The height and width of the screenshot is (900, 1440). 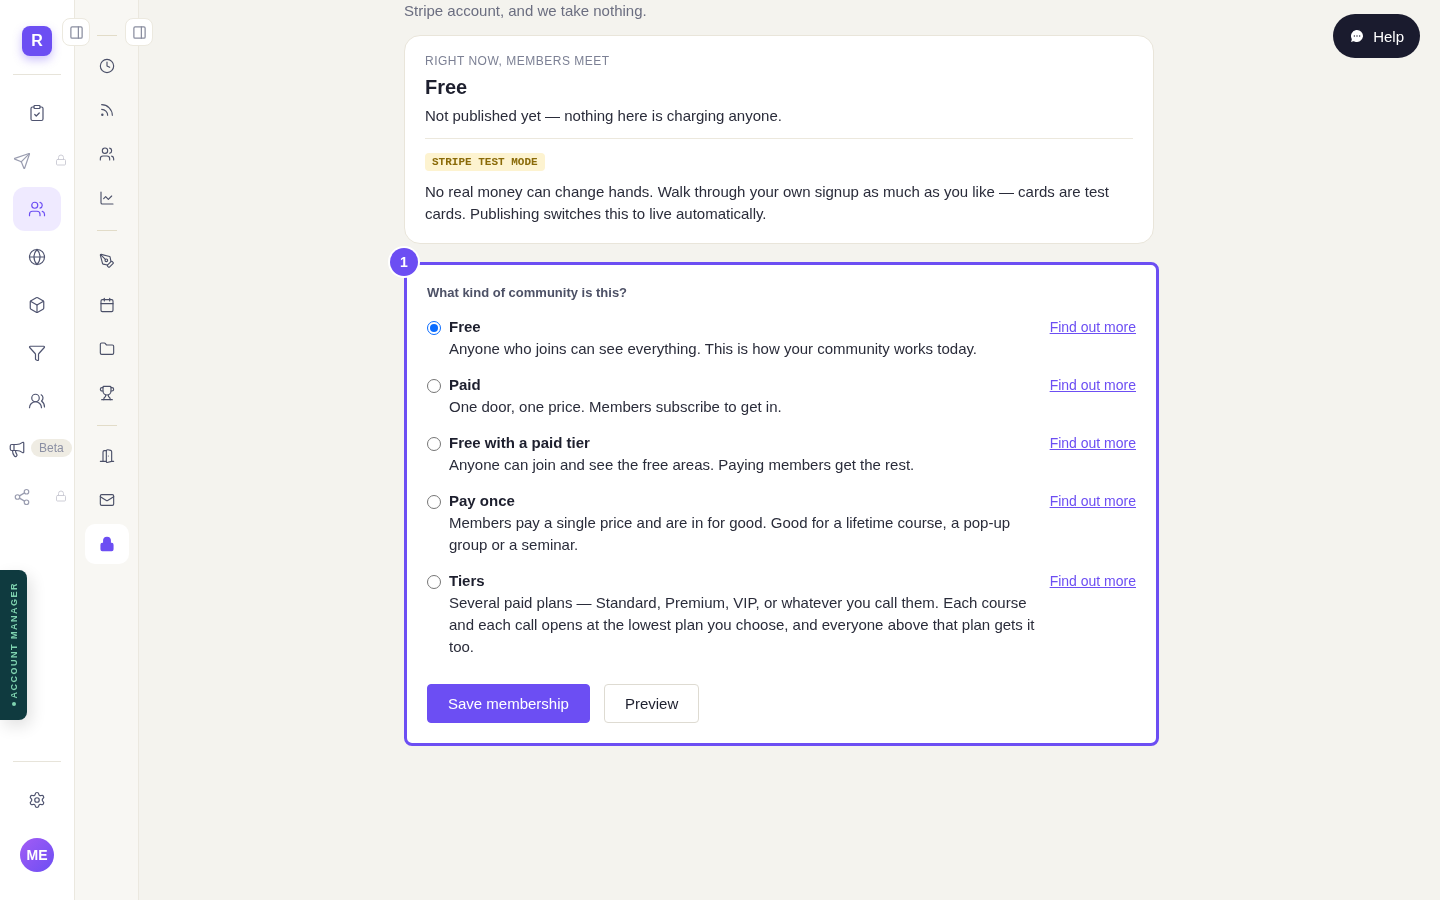 What do you see at coordinates (106, 198) in the screenshot?
I see `chart-icon` at bounding box center [106, 198].